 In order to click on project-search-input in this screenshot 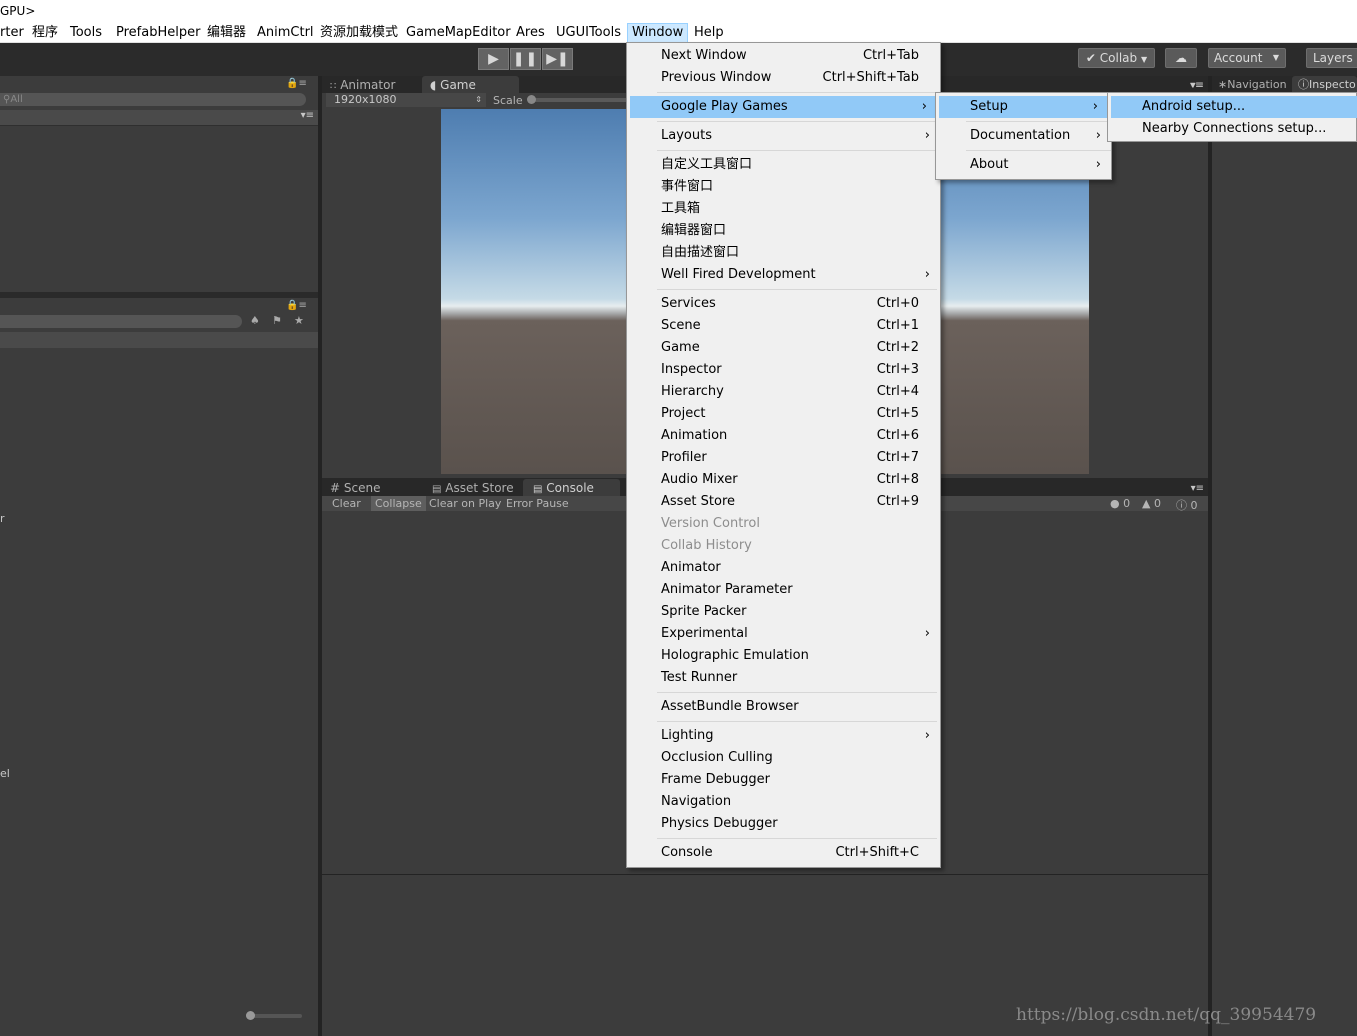, I will do `click(121, 321)`.